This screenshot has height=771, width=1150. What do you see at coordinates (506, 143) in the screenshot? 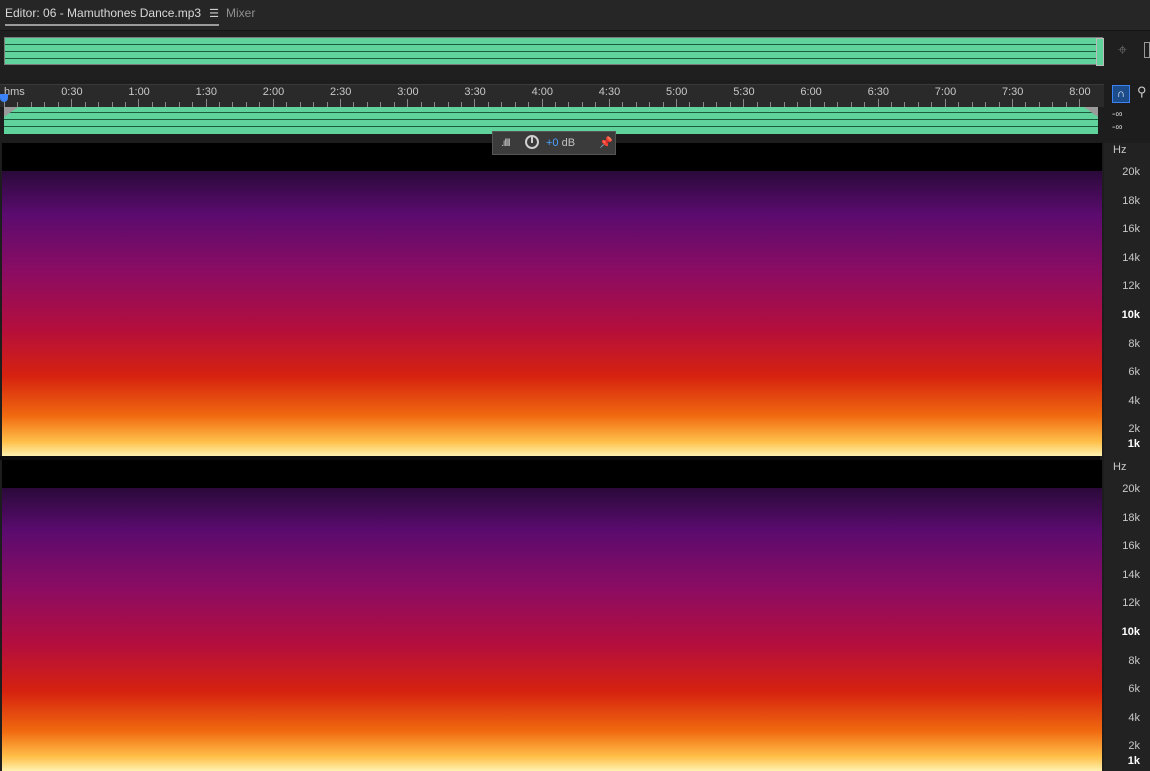
I see `level-meter-icon: .ıllll` at bounding box center [506, 143].